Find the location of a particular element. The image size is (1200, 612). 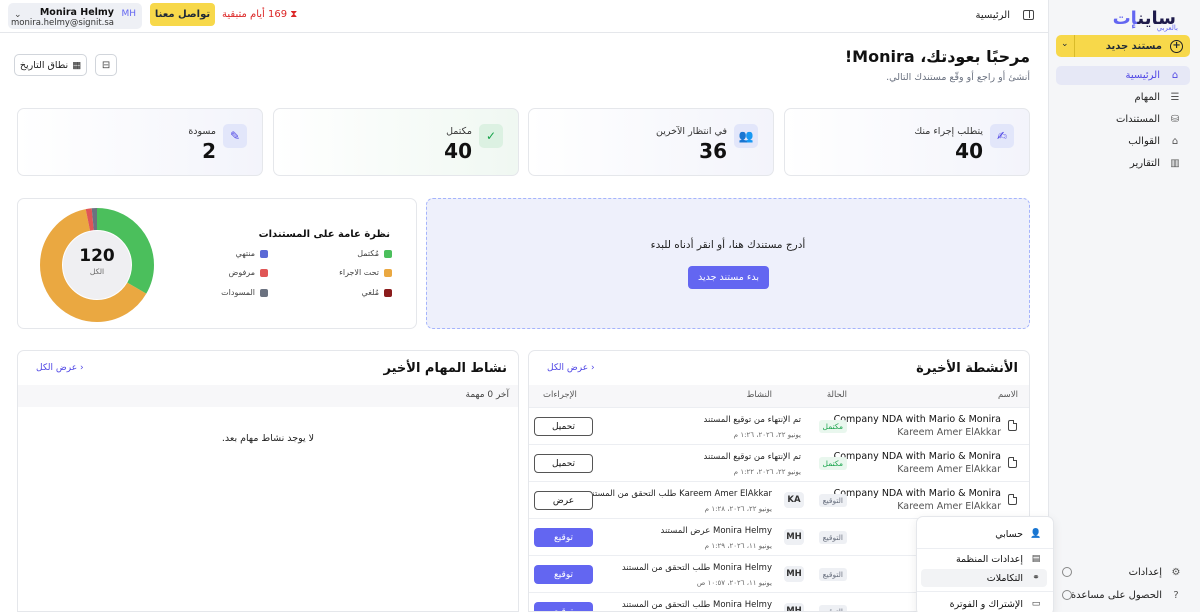

sidebar-item-home: ⌂ الرئيسية is located at coordinates (1123, 75).